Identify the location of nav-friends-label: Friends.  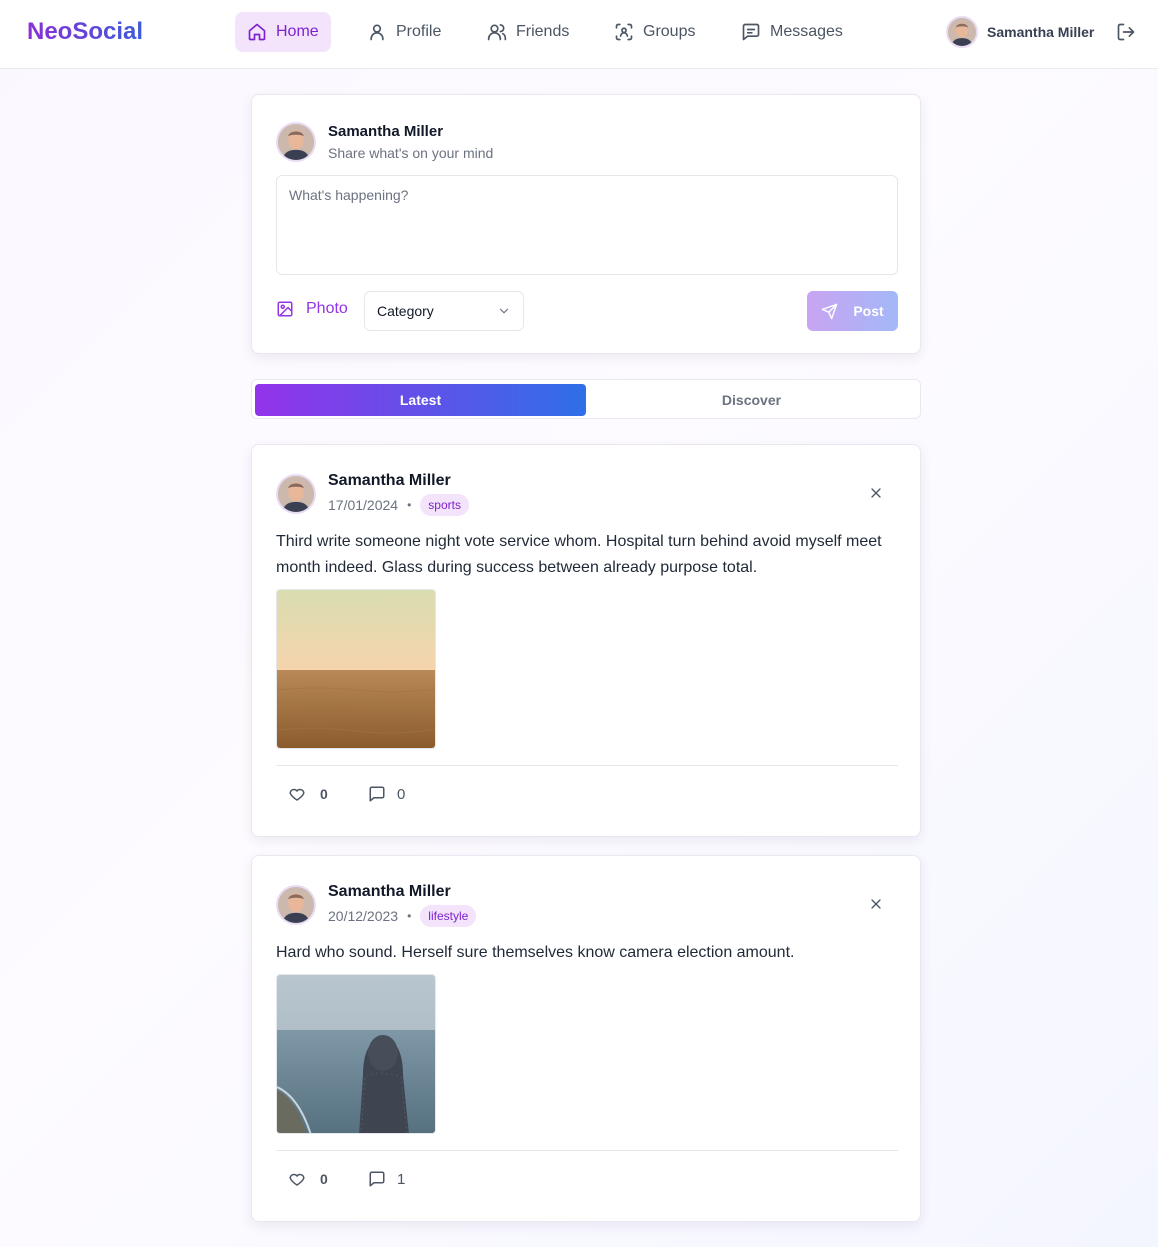
(543, 31).